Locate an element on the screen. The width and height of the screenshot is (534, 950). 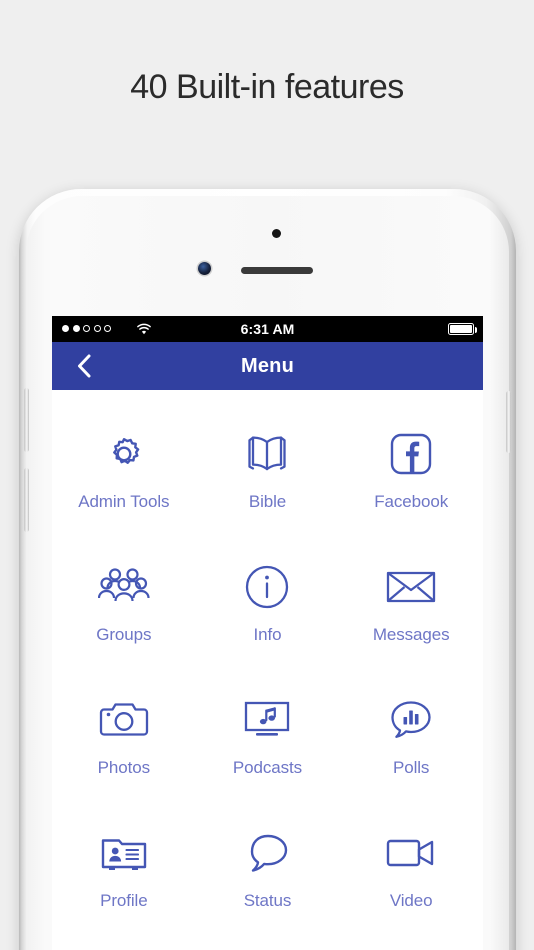
menu-item-label: Info is located at coordinates (267, 634).